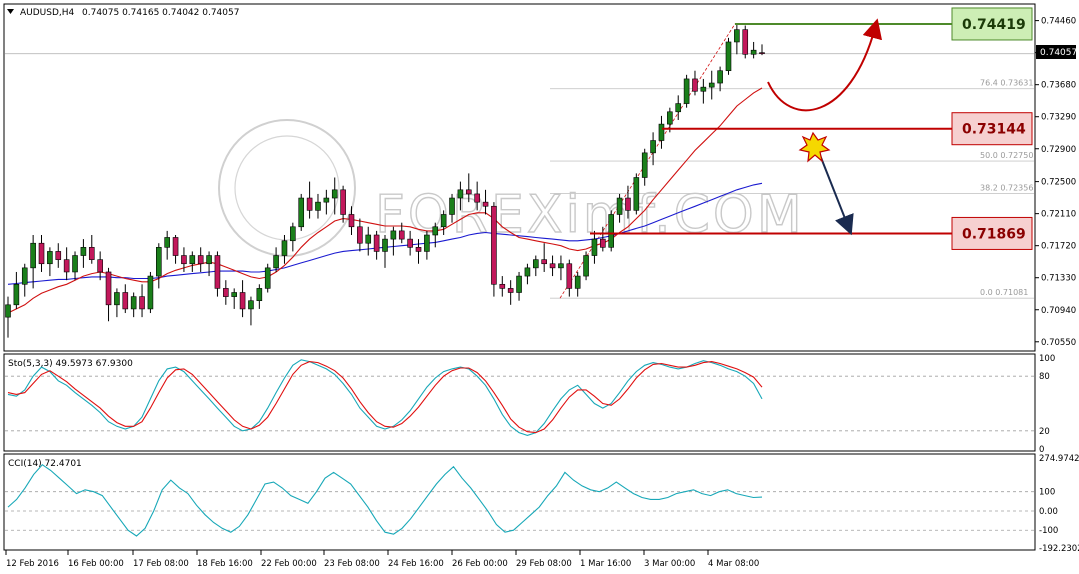 Image resolution: width=1079 pixels, height=574 pixels. Describe the element at coordinates (385, 397) in the screenshot. I see `sto-d-line` at that location.